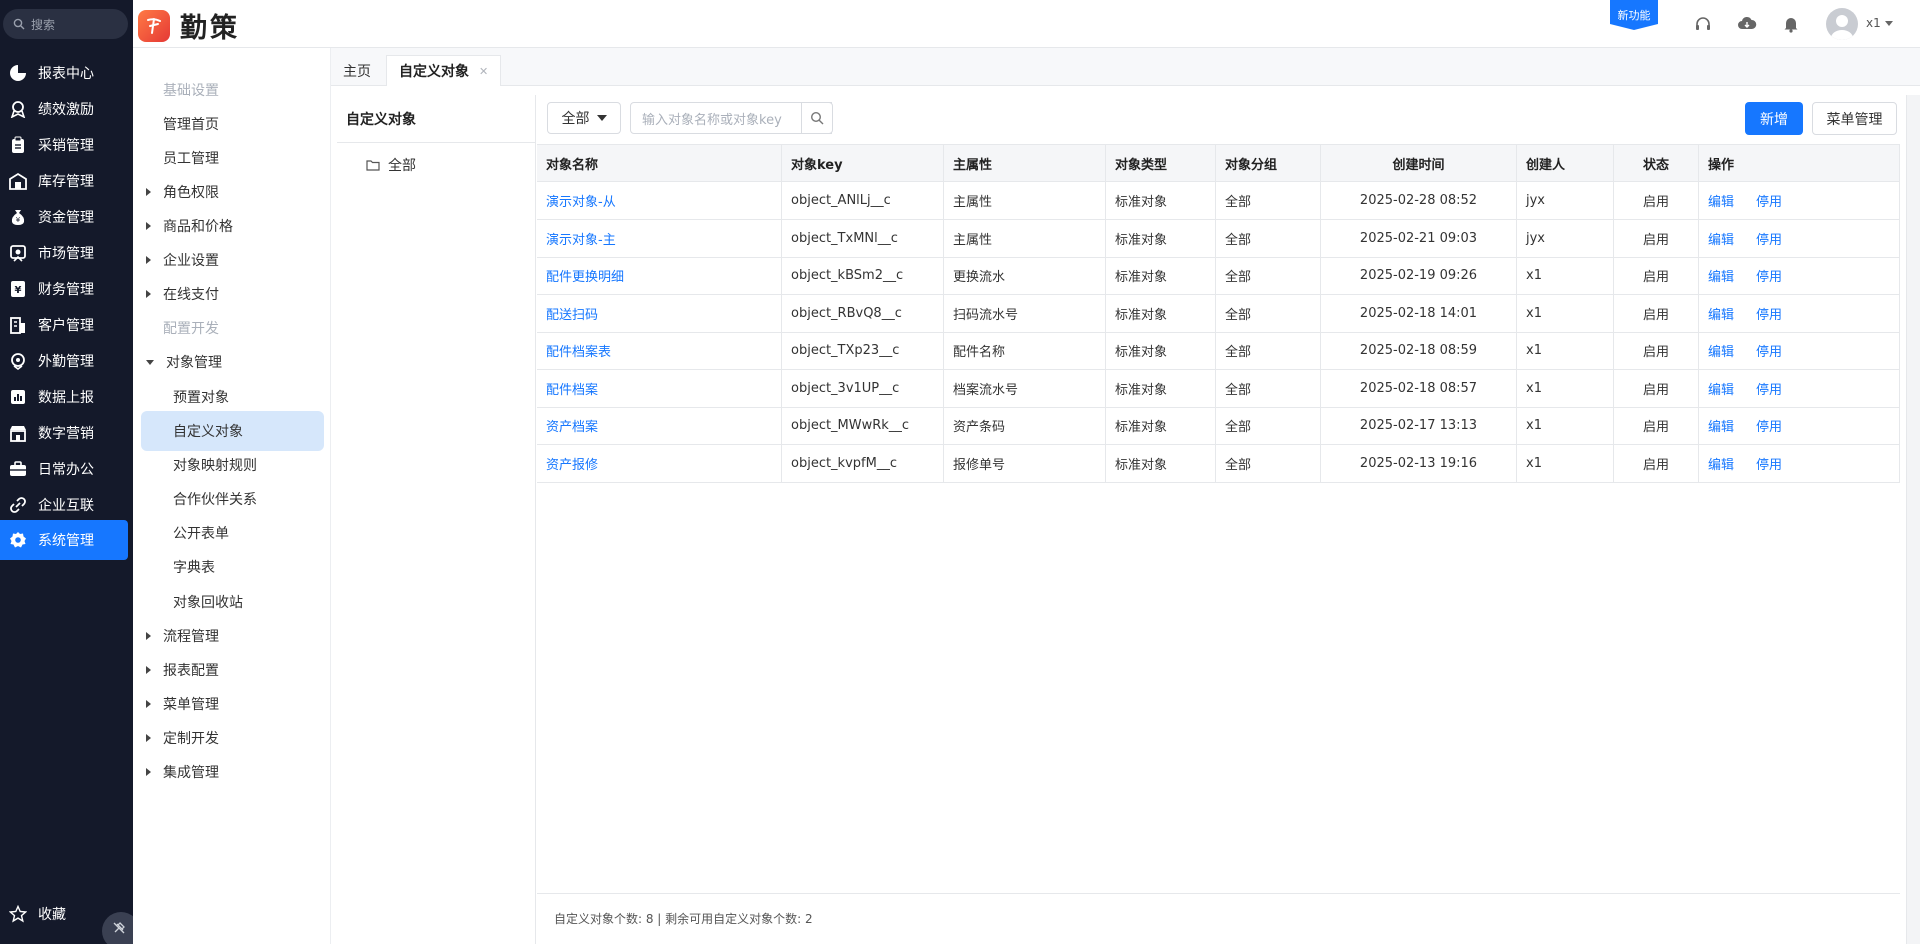 The width and height of the screenshot is (1920, 944). What do you see at coordinates (659, 163) in the screenshot?
I see `column-header: 对象名称` at bounding box center [659, 163].